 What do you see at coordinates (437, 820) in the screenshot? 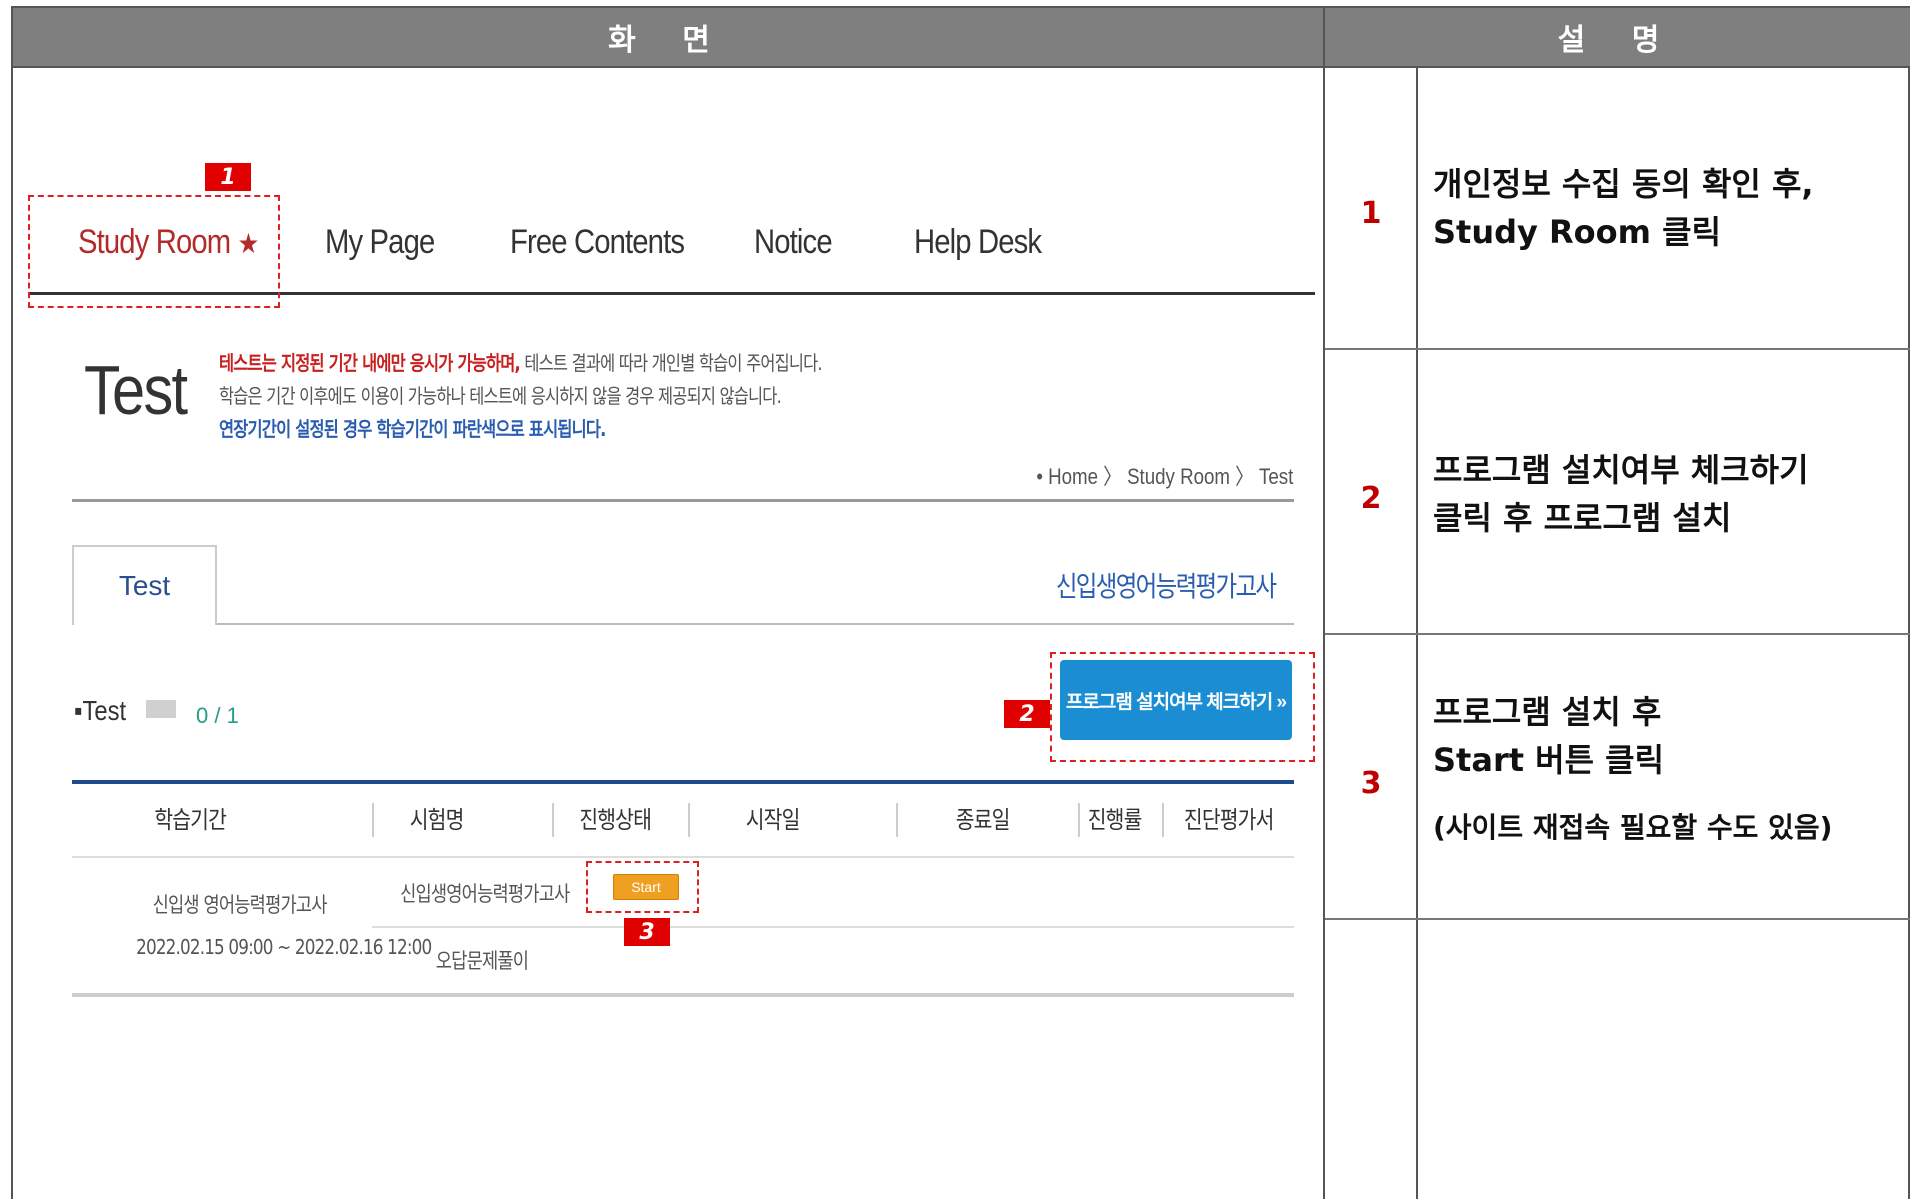
I see `column-header: 시험명` at bounding box center [437, 820].